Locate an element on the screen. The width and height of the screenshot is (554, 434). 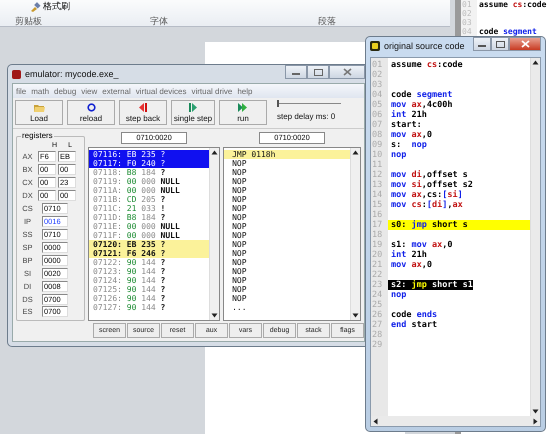
memory-row: 07118: B8 184 ? is located at coordinates (149, 172).